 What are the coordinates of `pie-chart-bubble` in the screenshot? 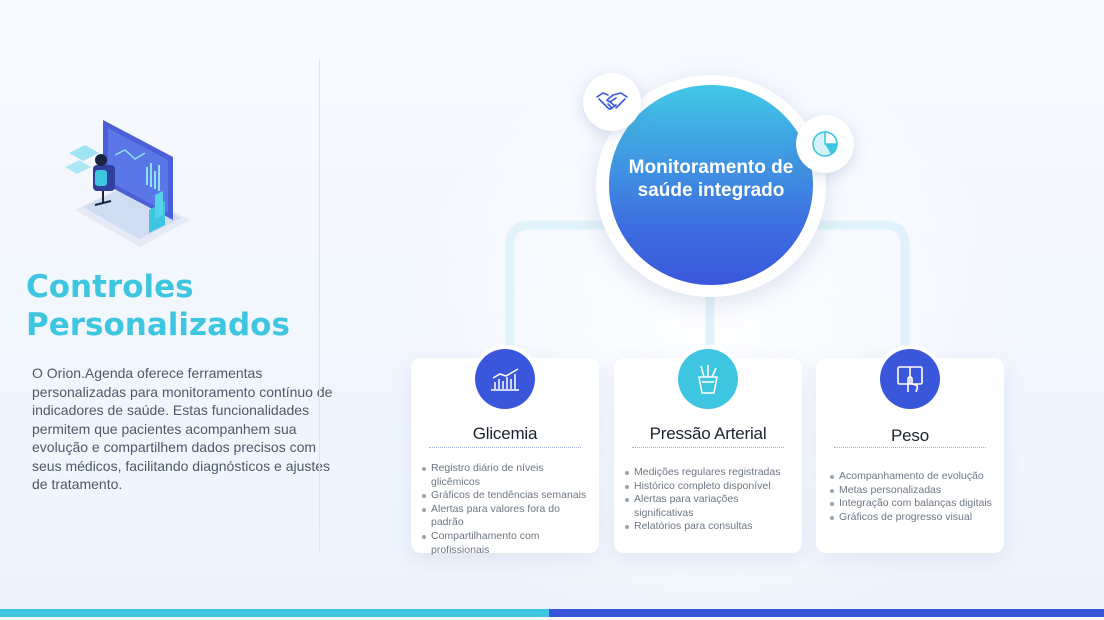 It's located at (825, 144).